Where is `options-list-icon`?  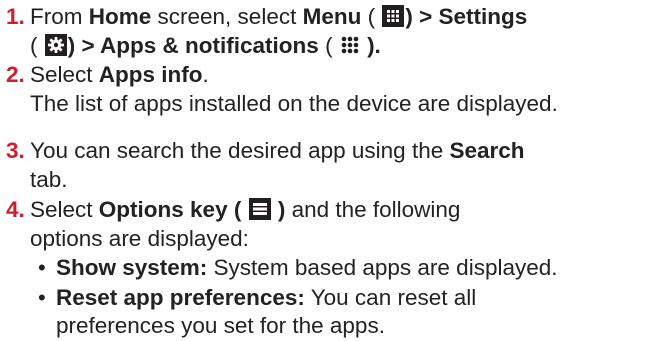 options-list-icon is located at coordinates (259, 209).